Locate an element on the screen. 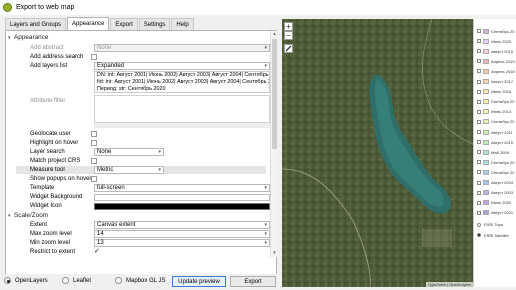 Image resolution: width=516 pixels, height=290 pixels. basemap-radio: ESRI Topo is located at coordinates (490, 225).